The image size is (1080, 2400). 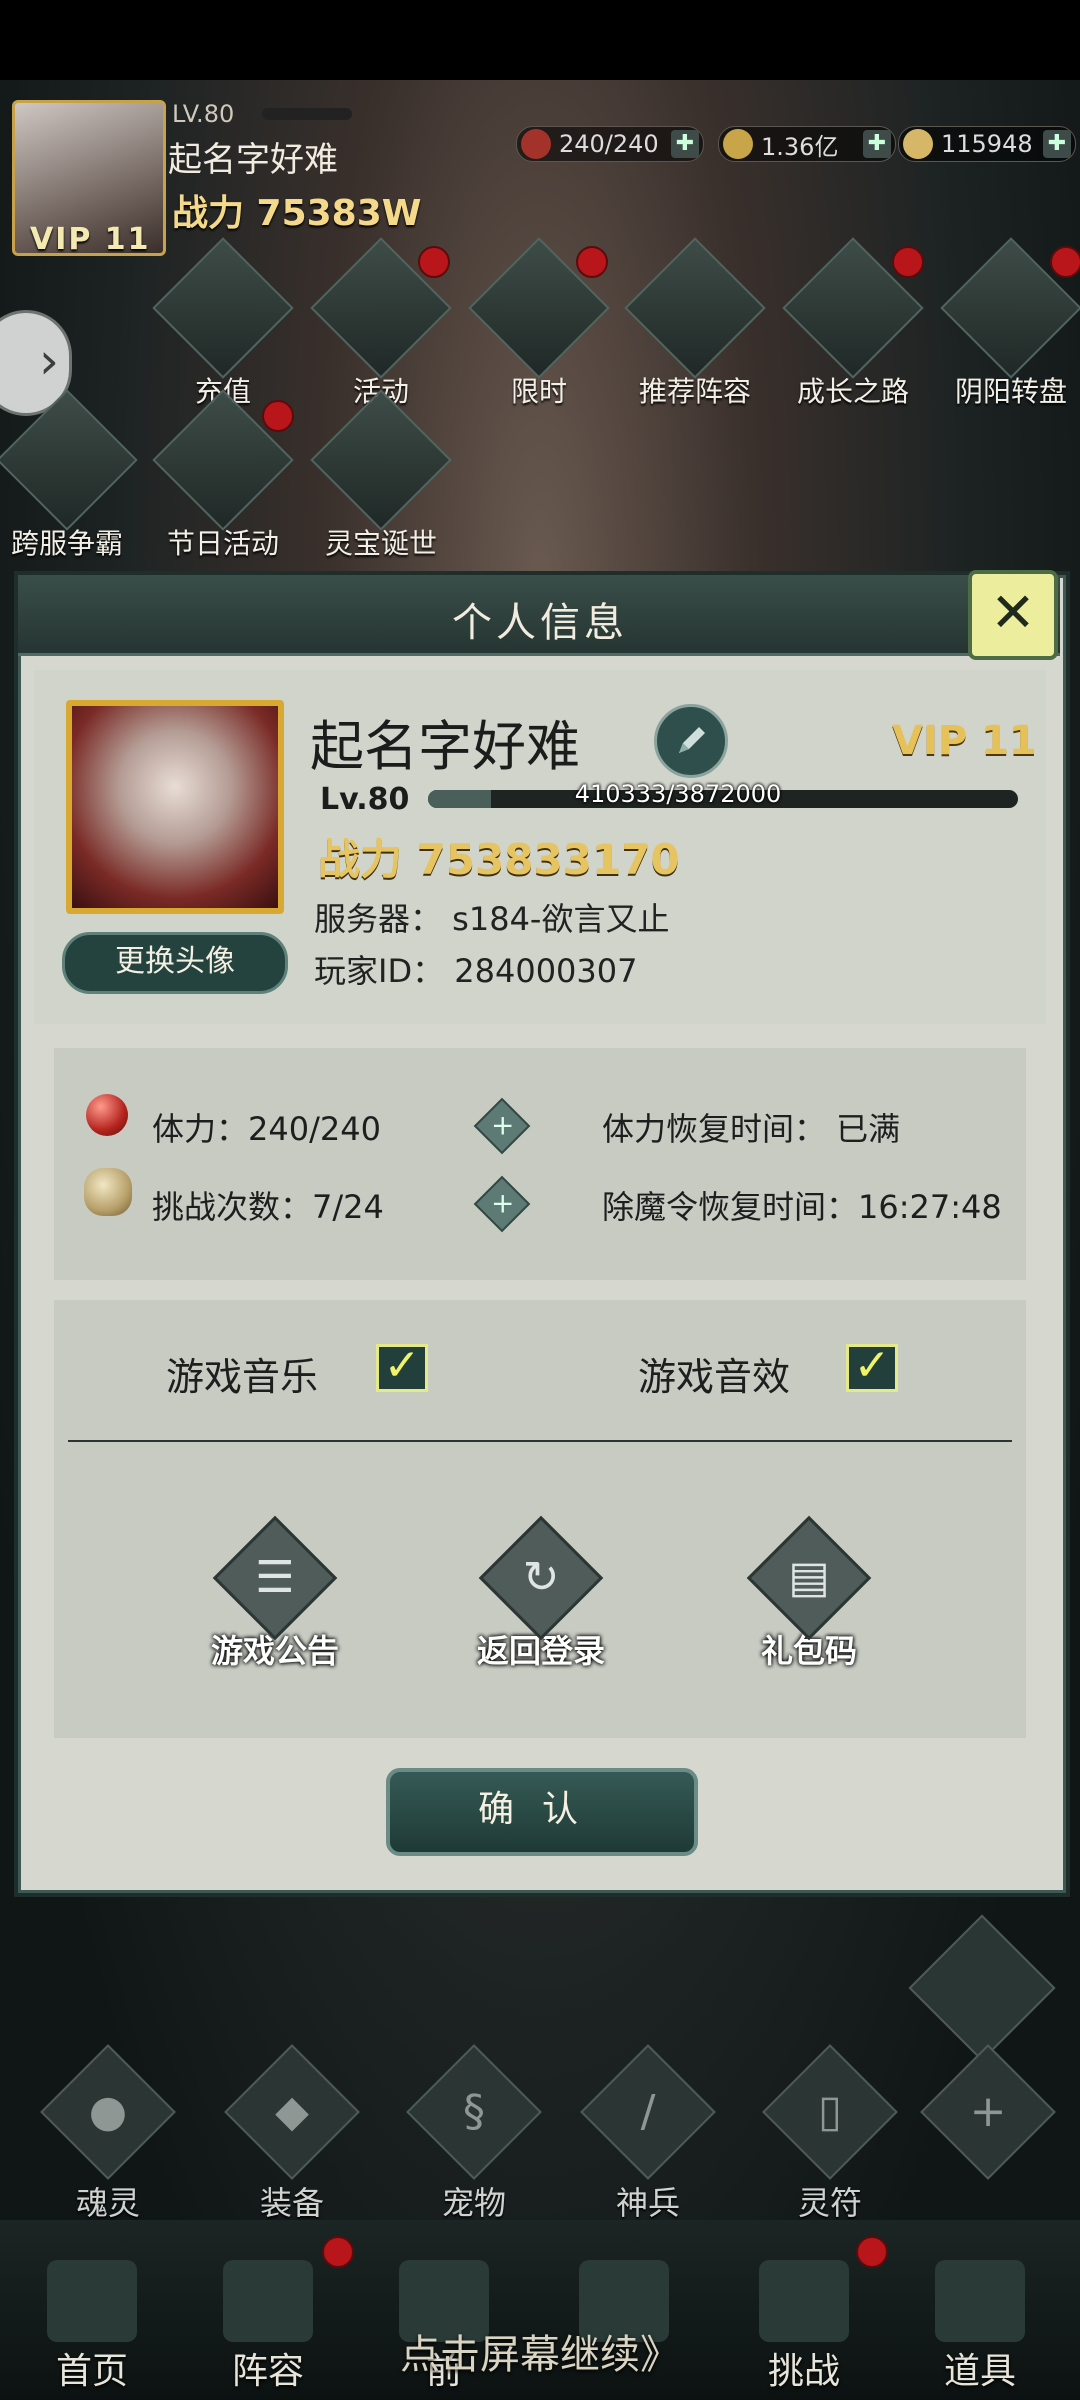 What do you see at coordinates (108, 1192) in the screenshot?
I see `challenge-token-icon` at bounding box center [108, 1192].